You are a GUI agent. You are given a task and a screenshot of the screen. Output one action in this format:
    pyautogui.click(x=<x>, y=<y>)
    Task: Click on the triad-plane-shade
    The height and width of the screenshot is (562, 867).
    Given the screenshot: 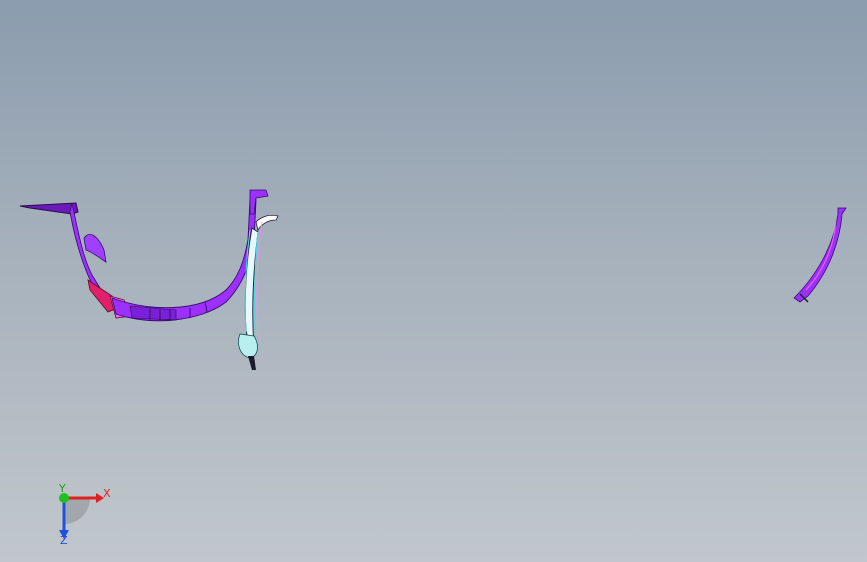 What is the action you would take?
    pyautogui.click(x=77, y=511)
    